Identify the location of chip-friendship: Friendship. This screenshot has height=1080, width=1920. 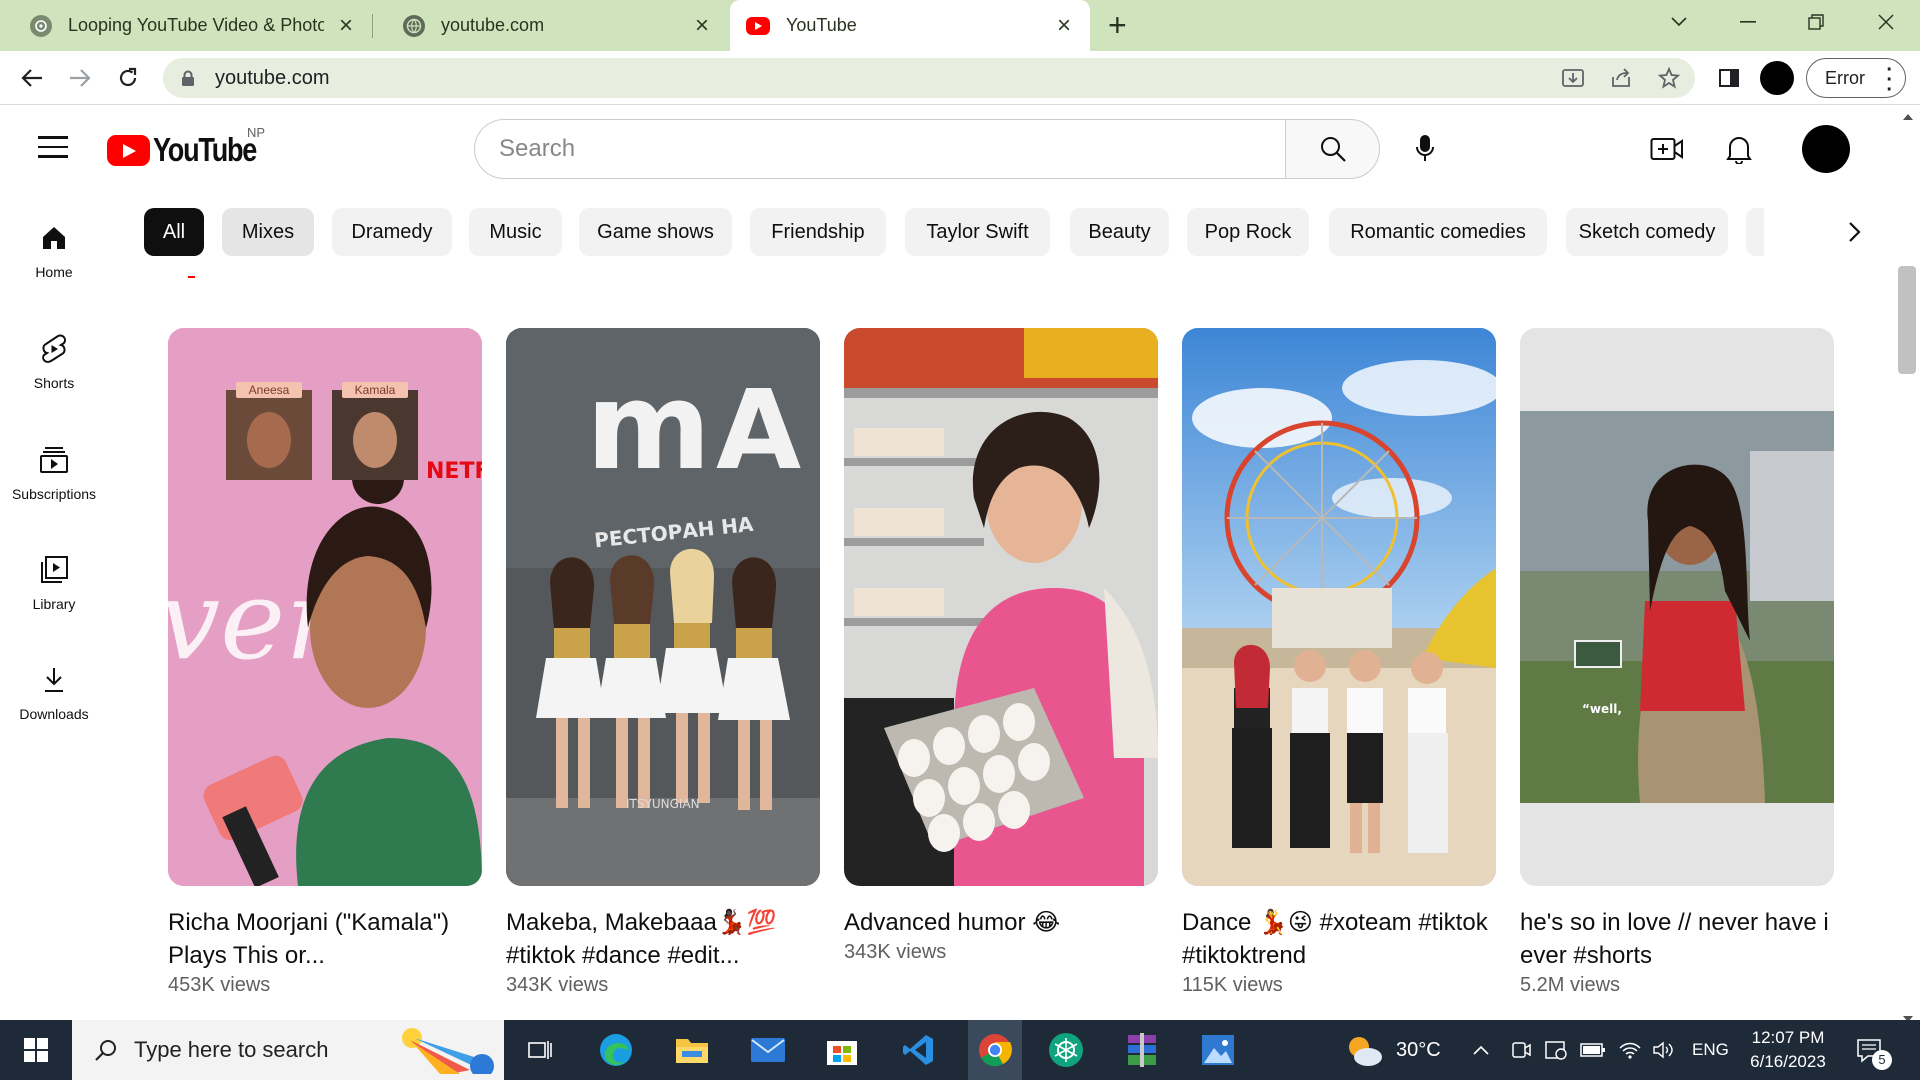
(818, 232).